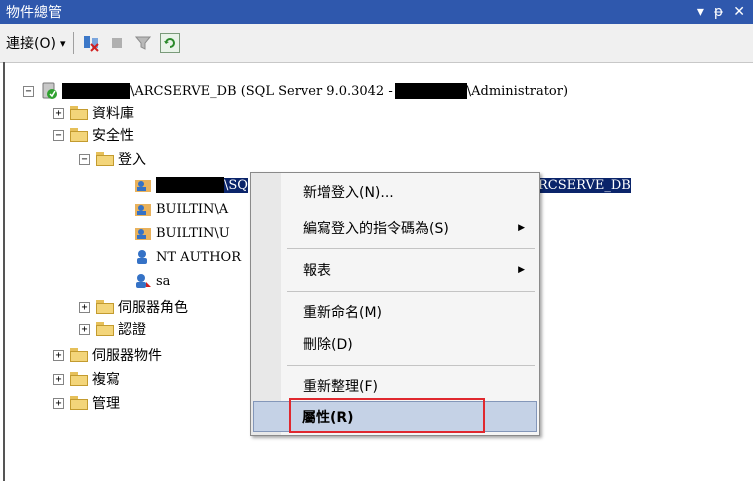 Image resolution: width=753 pixels, height=481 pixels. Describe the element at coordinates (49, 91) in the screenshot. I see `server-icon` at that location.